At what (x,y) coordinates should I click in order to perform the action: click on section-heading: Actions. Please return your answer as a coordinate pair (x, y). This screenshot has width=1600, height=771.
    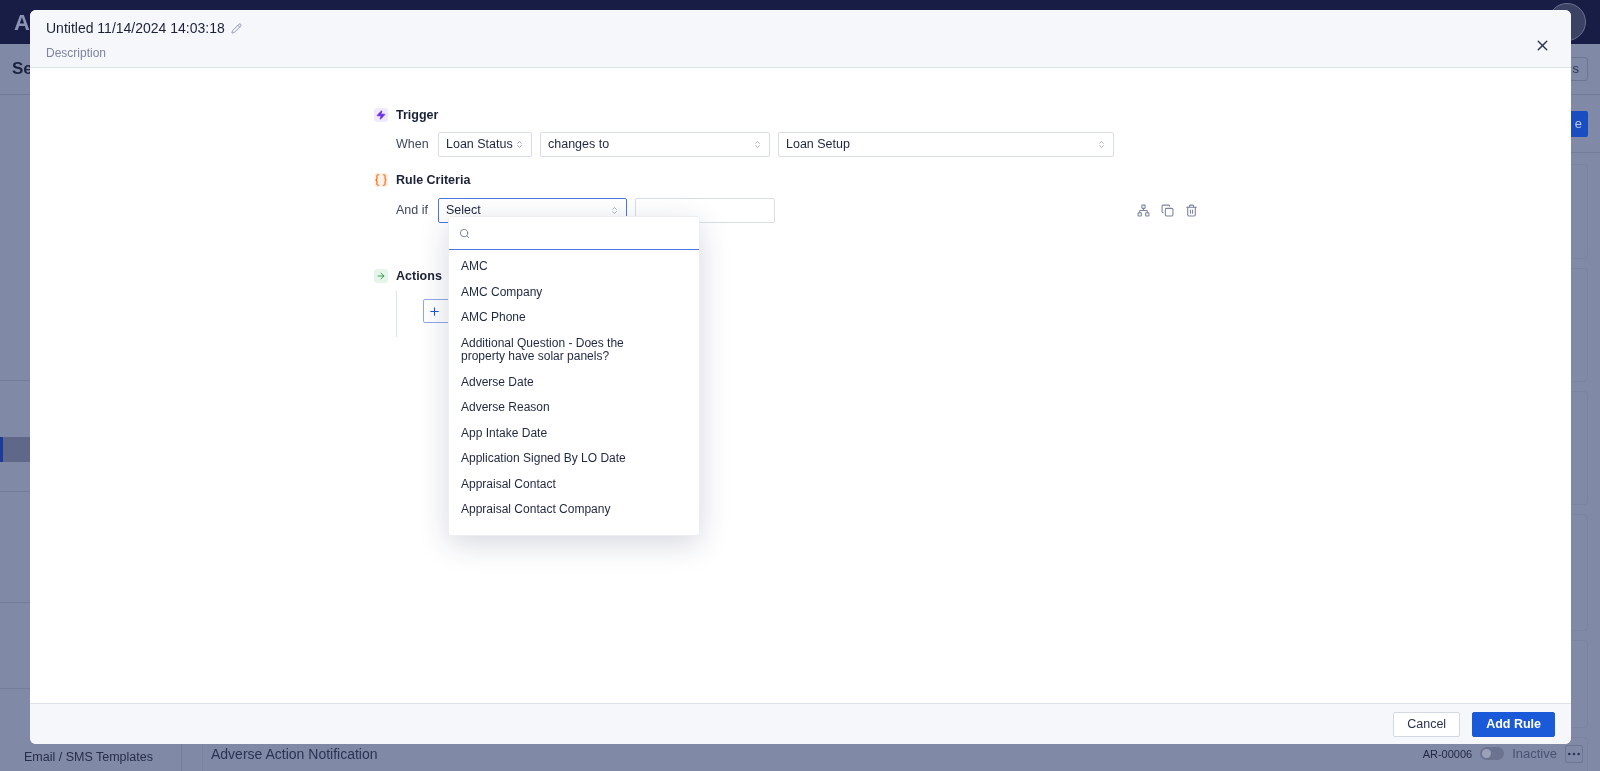
    Looking at the image, I should click on (419, 276).